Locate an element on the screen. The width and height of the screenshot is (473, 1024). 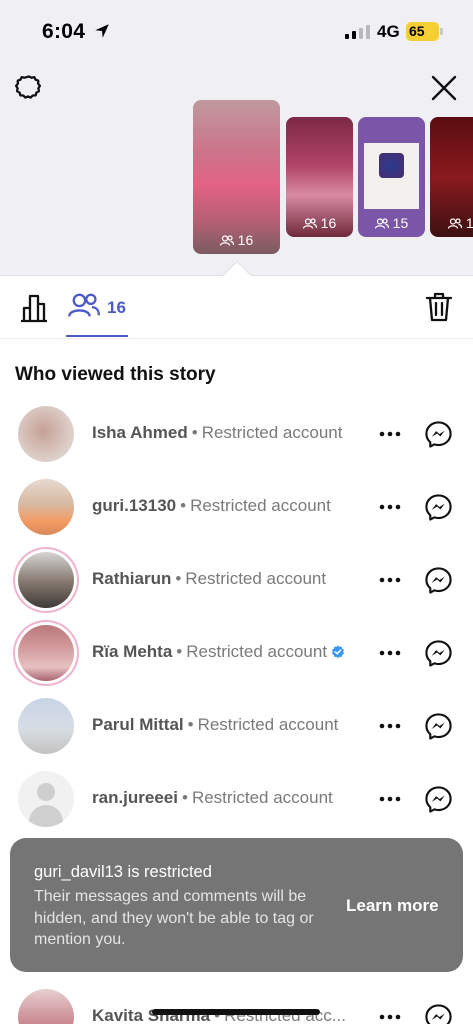
story-thumbnail: 16 is located at coordinates (319, 177).